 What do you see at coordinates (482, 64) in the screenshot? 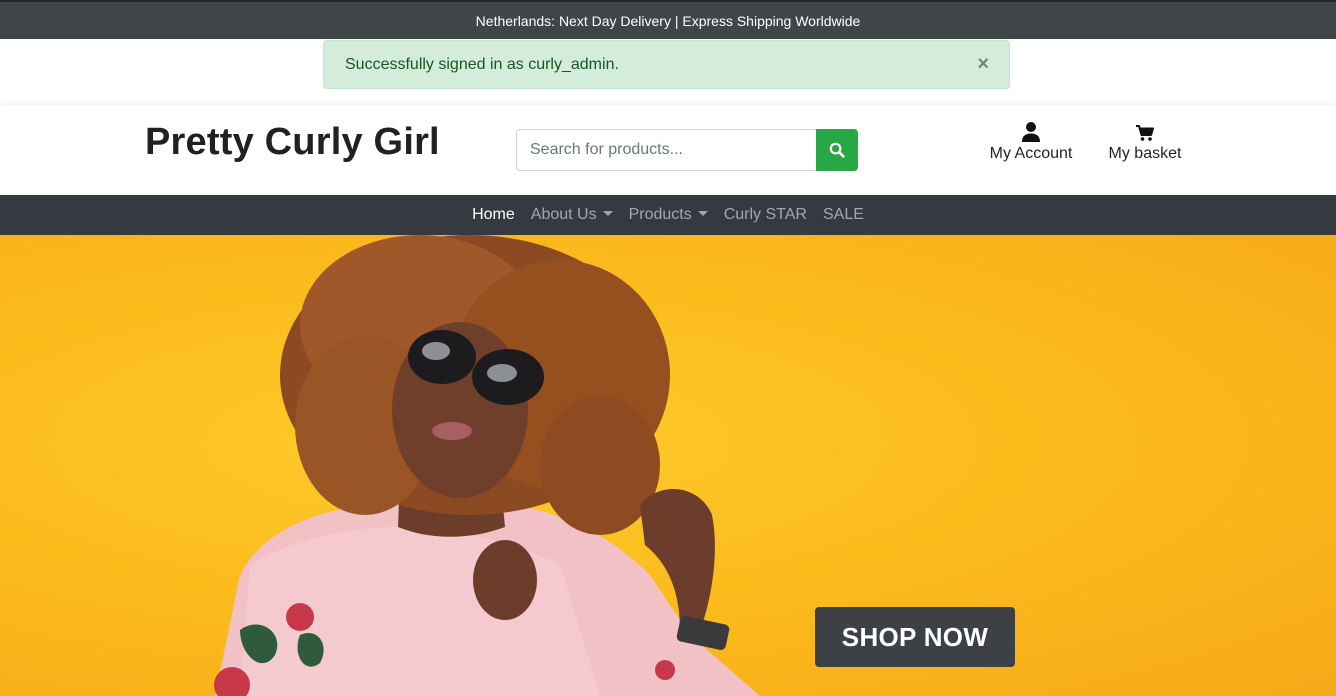
I see `alert-message: Successfully signed in as curly_admin.` at bounding box center [482, 64].